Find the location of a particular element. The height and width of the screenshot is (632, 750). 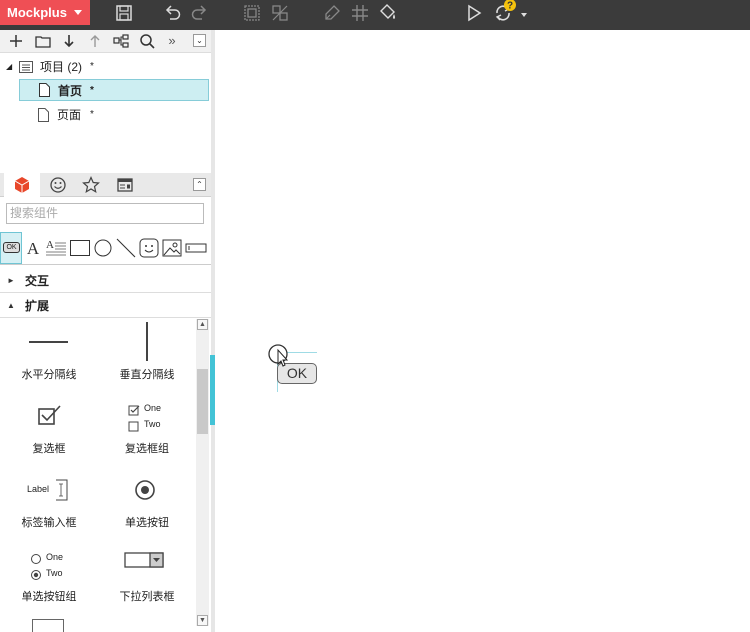

quick-button-ok: OK is located at coordinates (11, 248).